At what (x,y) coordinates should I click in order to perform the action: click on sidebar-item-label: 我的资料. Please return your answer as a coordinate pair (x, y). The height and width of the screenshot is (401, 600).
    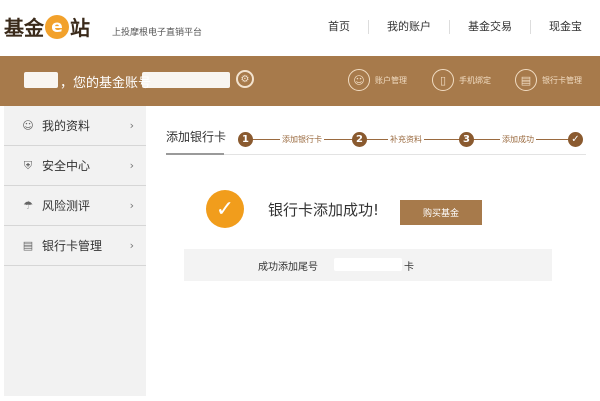
    Looking at the image, I should click on (66, 126).